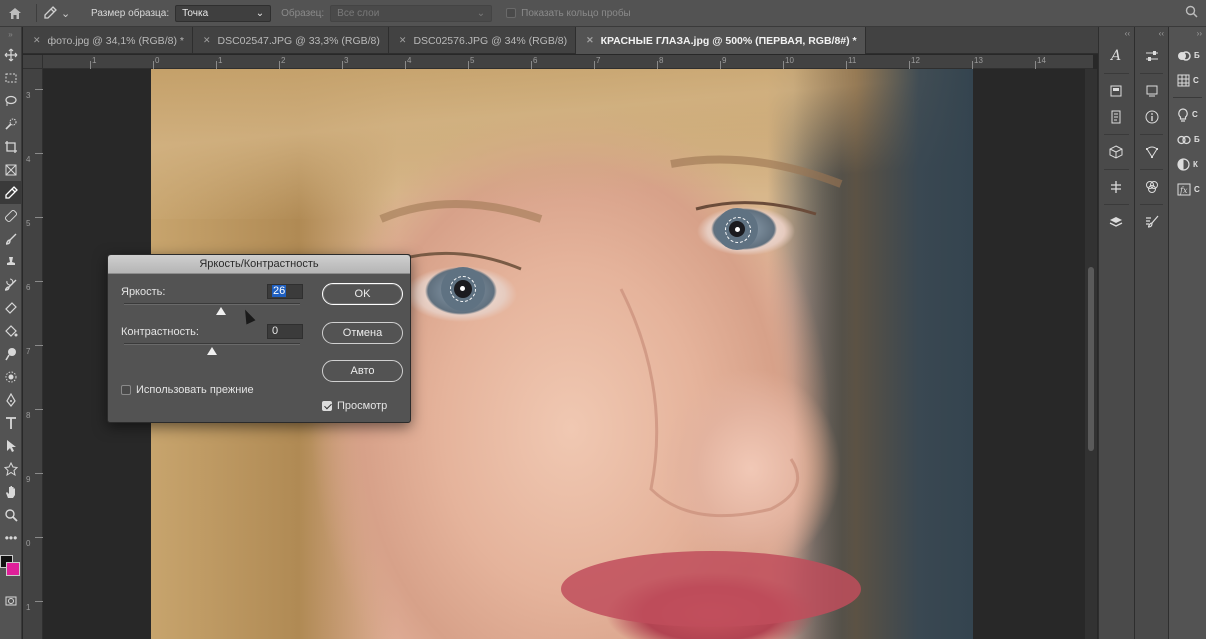  Describe the element at coordinates (212, 304) in the screenshot. I see `brightness-slider-track` at that location.